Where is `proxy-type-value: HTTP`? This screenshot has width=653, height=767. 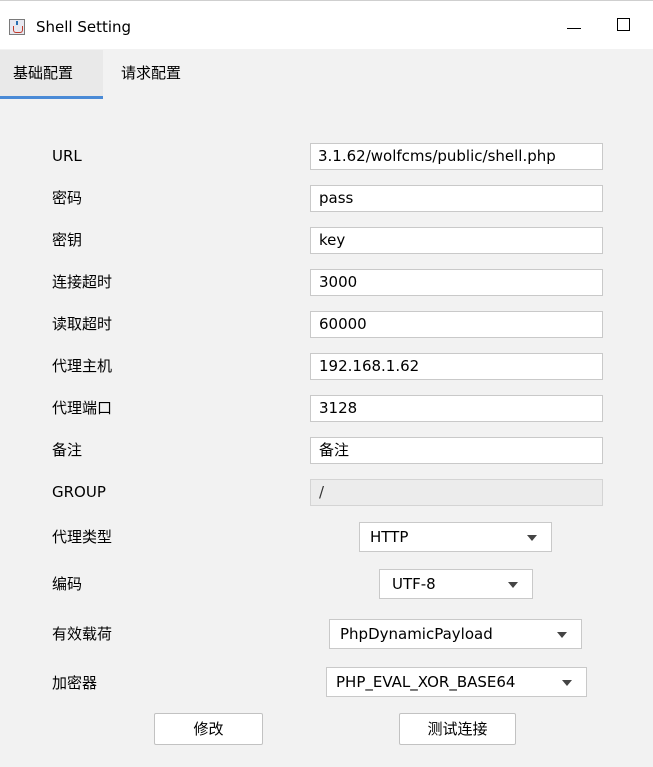
proxy-type-value: HTTP is located at coordinates (389, 537).